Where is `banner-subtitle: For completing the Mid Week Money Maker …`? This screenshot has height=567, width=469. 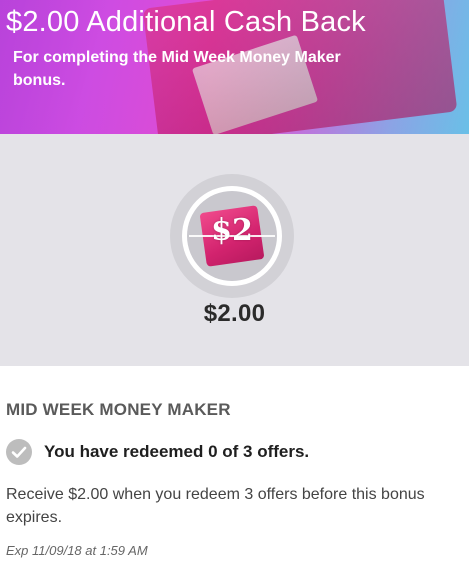 banner-subtitle: For completing the Mid Week Money Maker … is located at coordinates (177, 69).